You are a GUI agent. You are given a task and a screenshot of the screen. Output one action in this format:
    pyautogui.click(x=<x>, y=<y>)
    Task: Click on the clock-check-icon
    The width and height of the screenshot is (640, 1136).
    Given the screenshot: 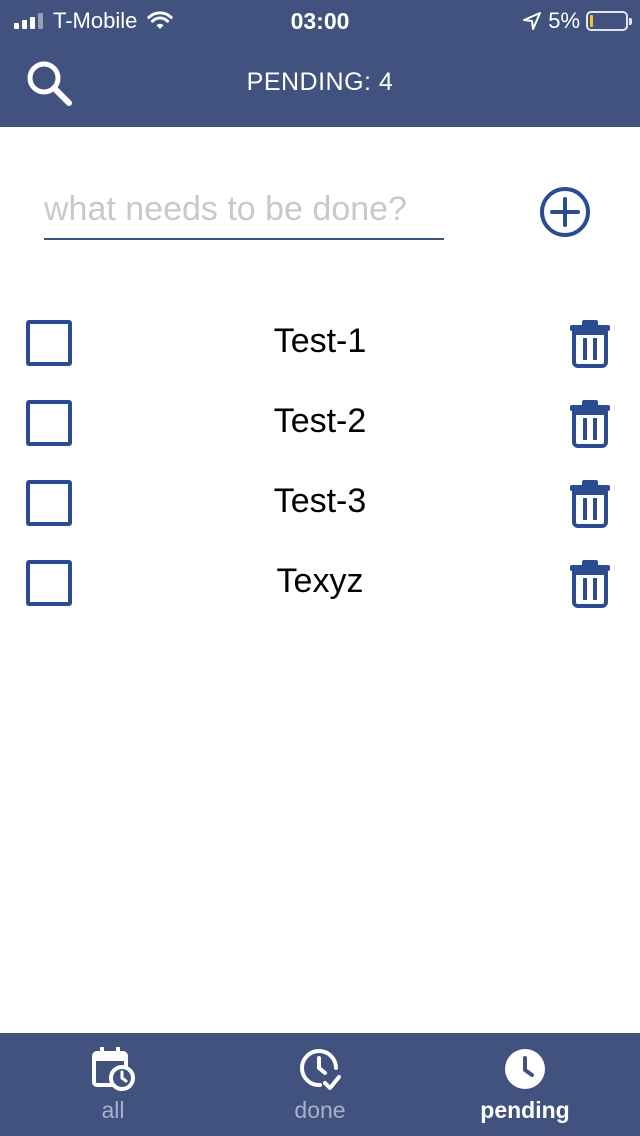 What is the action you would take?
    pyautogui.click(x=320, y=1069)
    